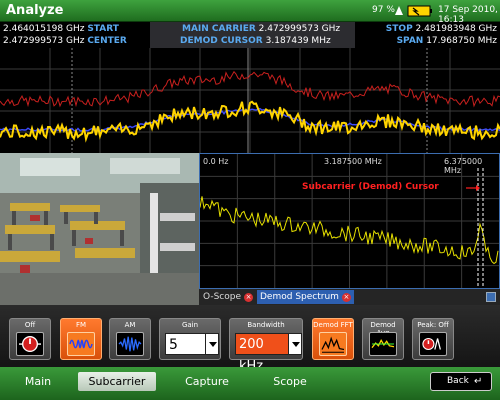  I want to click on demod-cursor: DEMOD CURSOR 3.187439 MHz, so click(255, 41).